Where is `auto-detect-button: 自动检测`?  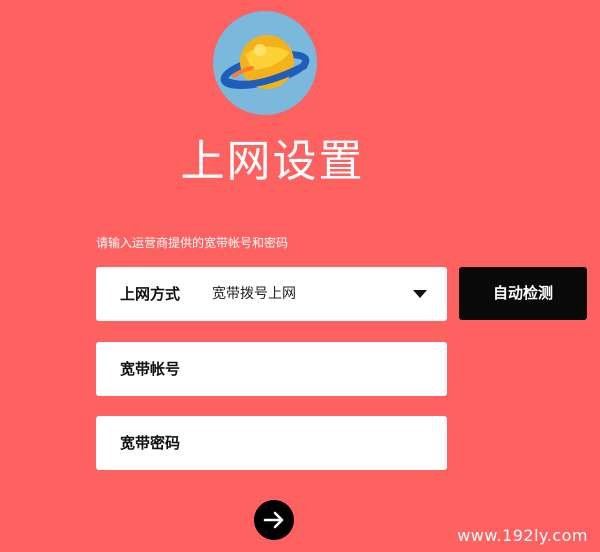 auto-detect-button: 自动检测 is located at coordinates (523, 293).